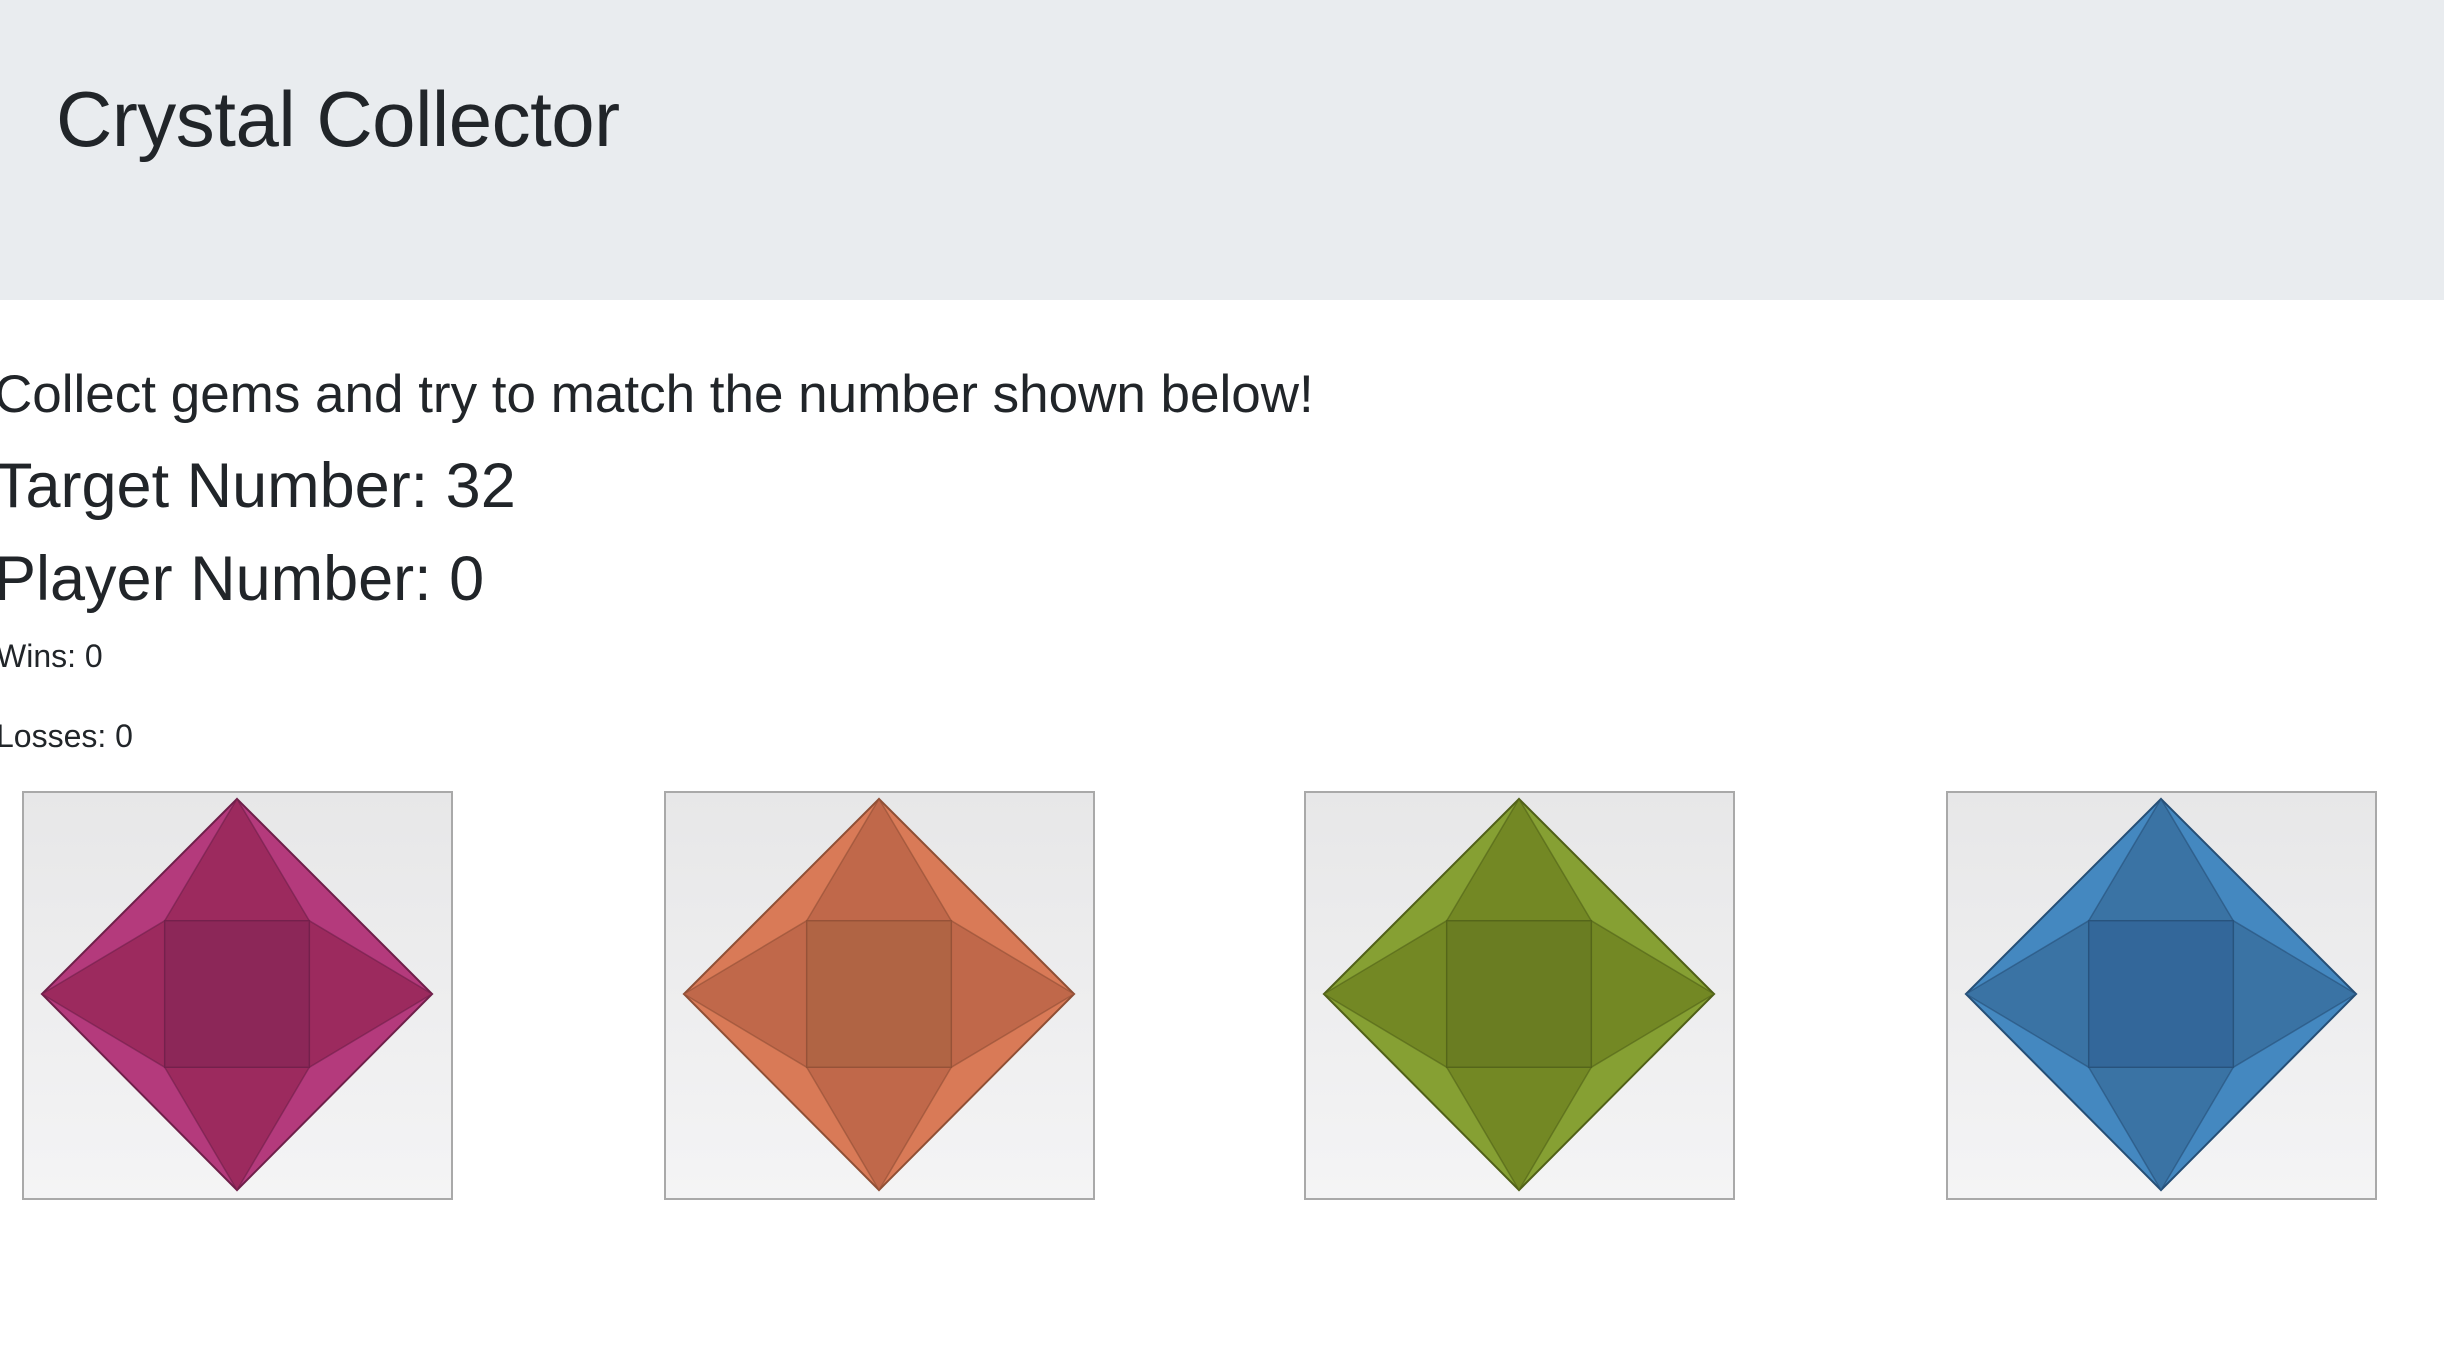 The image size is (2444, 1352). What do you see at coordinates (51, 656) in the screenshot?
I see `wins-counter: Wins: 0` at bounding box center [51, 656].